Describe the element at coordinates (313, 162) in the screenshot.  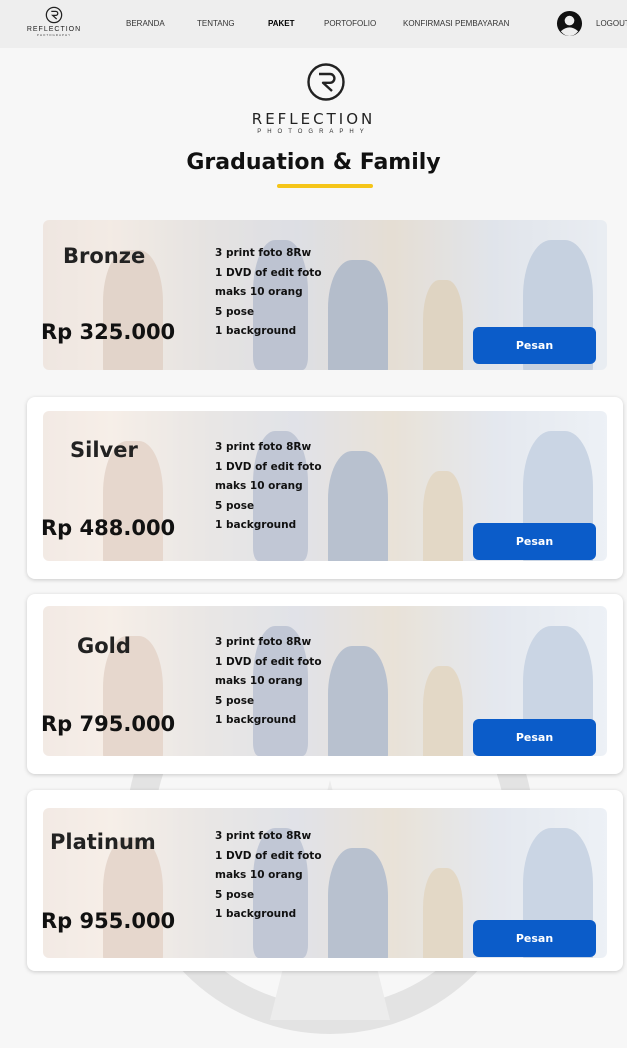
I see `page-title: Graduation & Family` at that location.